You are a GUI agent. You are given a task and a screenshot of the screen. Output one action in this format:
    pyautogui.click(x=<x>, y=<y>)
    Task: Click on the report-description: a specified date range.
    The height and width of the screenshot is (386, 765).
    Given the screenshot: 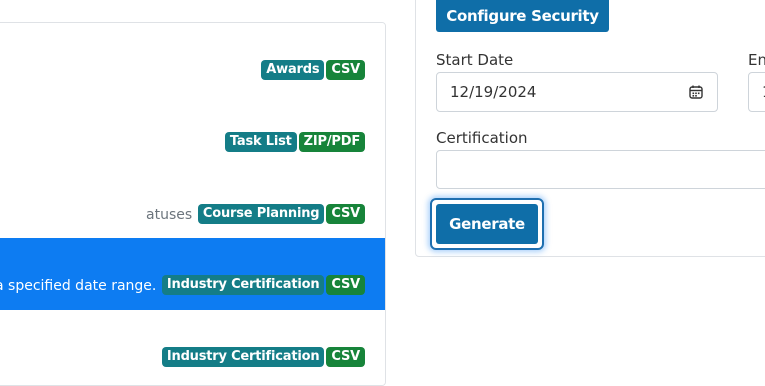 What is the action you would take?
    pyautogui.click(x=78, y=286)
    